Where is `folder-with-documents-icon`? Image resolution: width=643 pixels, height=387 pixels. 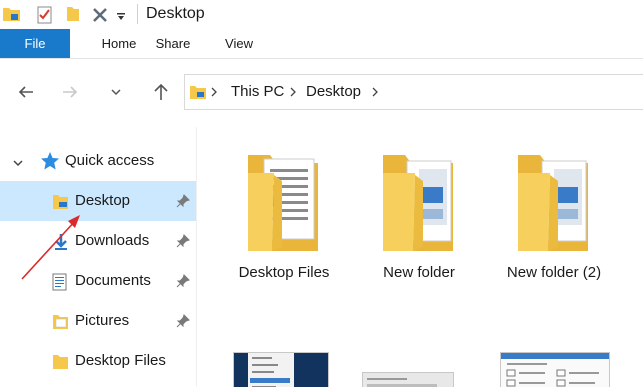 folder-with-documents-icon is located at coordinates (283, 203).